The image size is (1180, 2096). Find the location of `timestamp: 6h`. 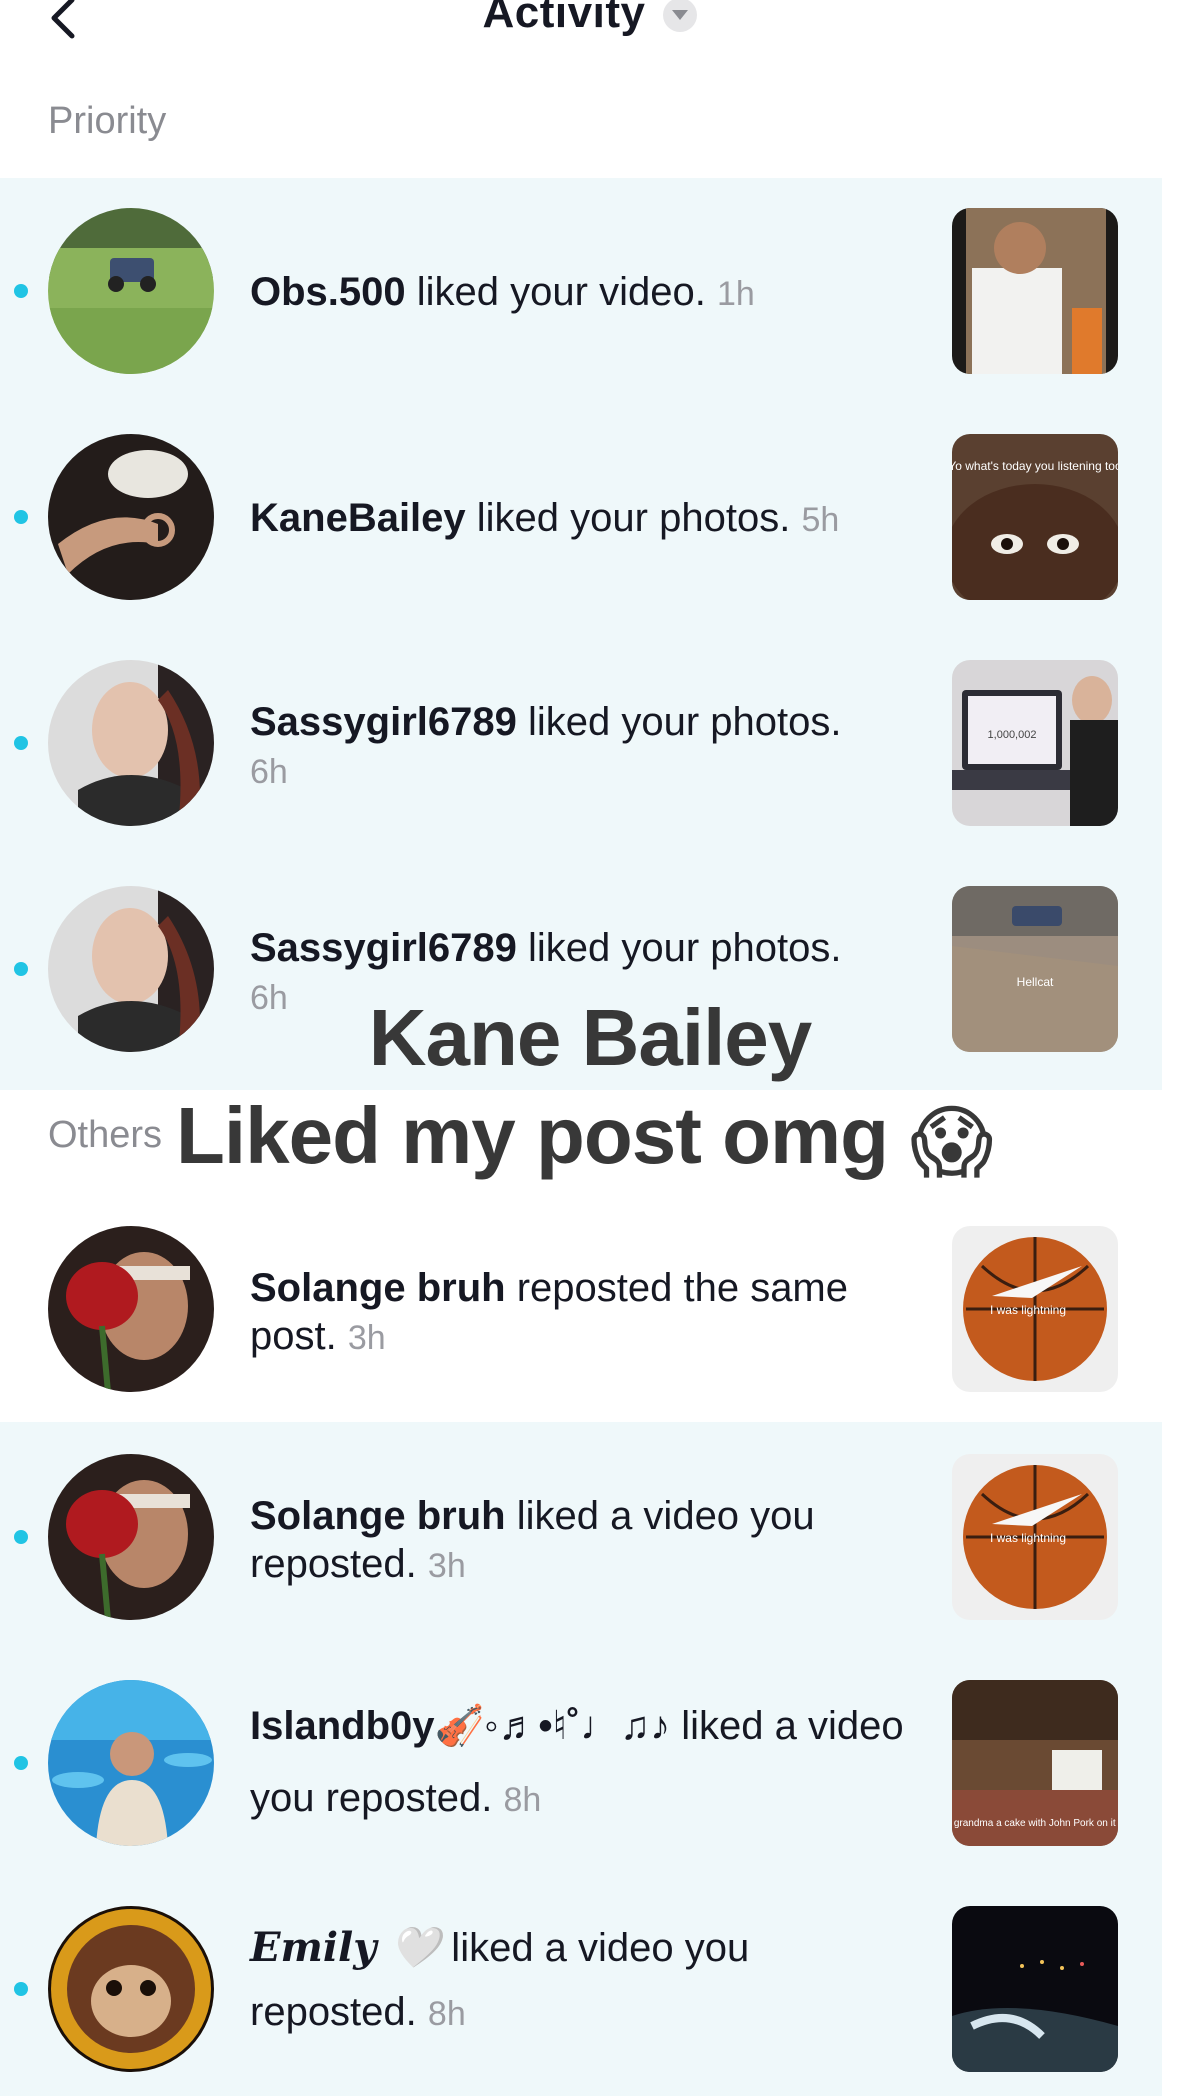

timestamp: 6h is located at coordinates (269, 772).